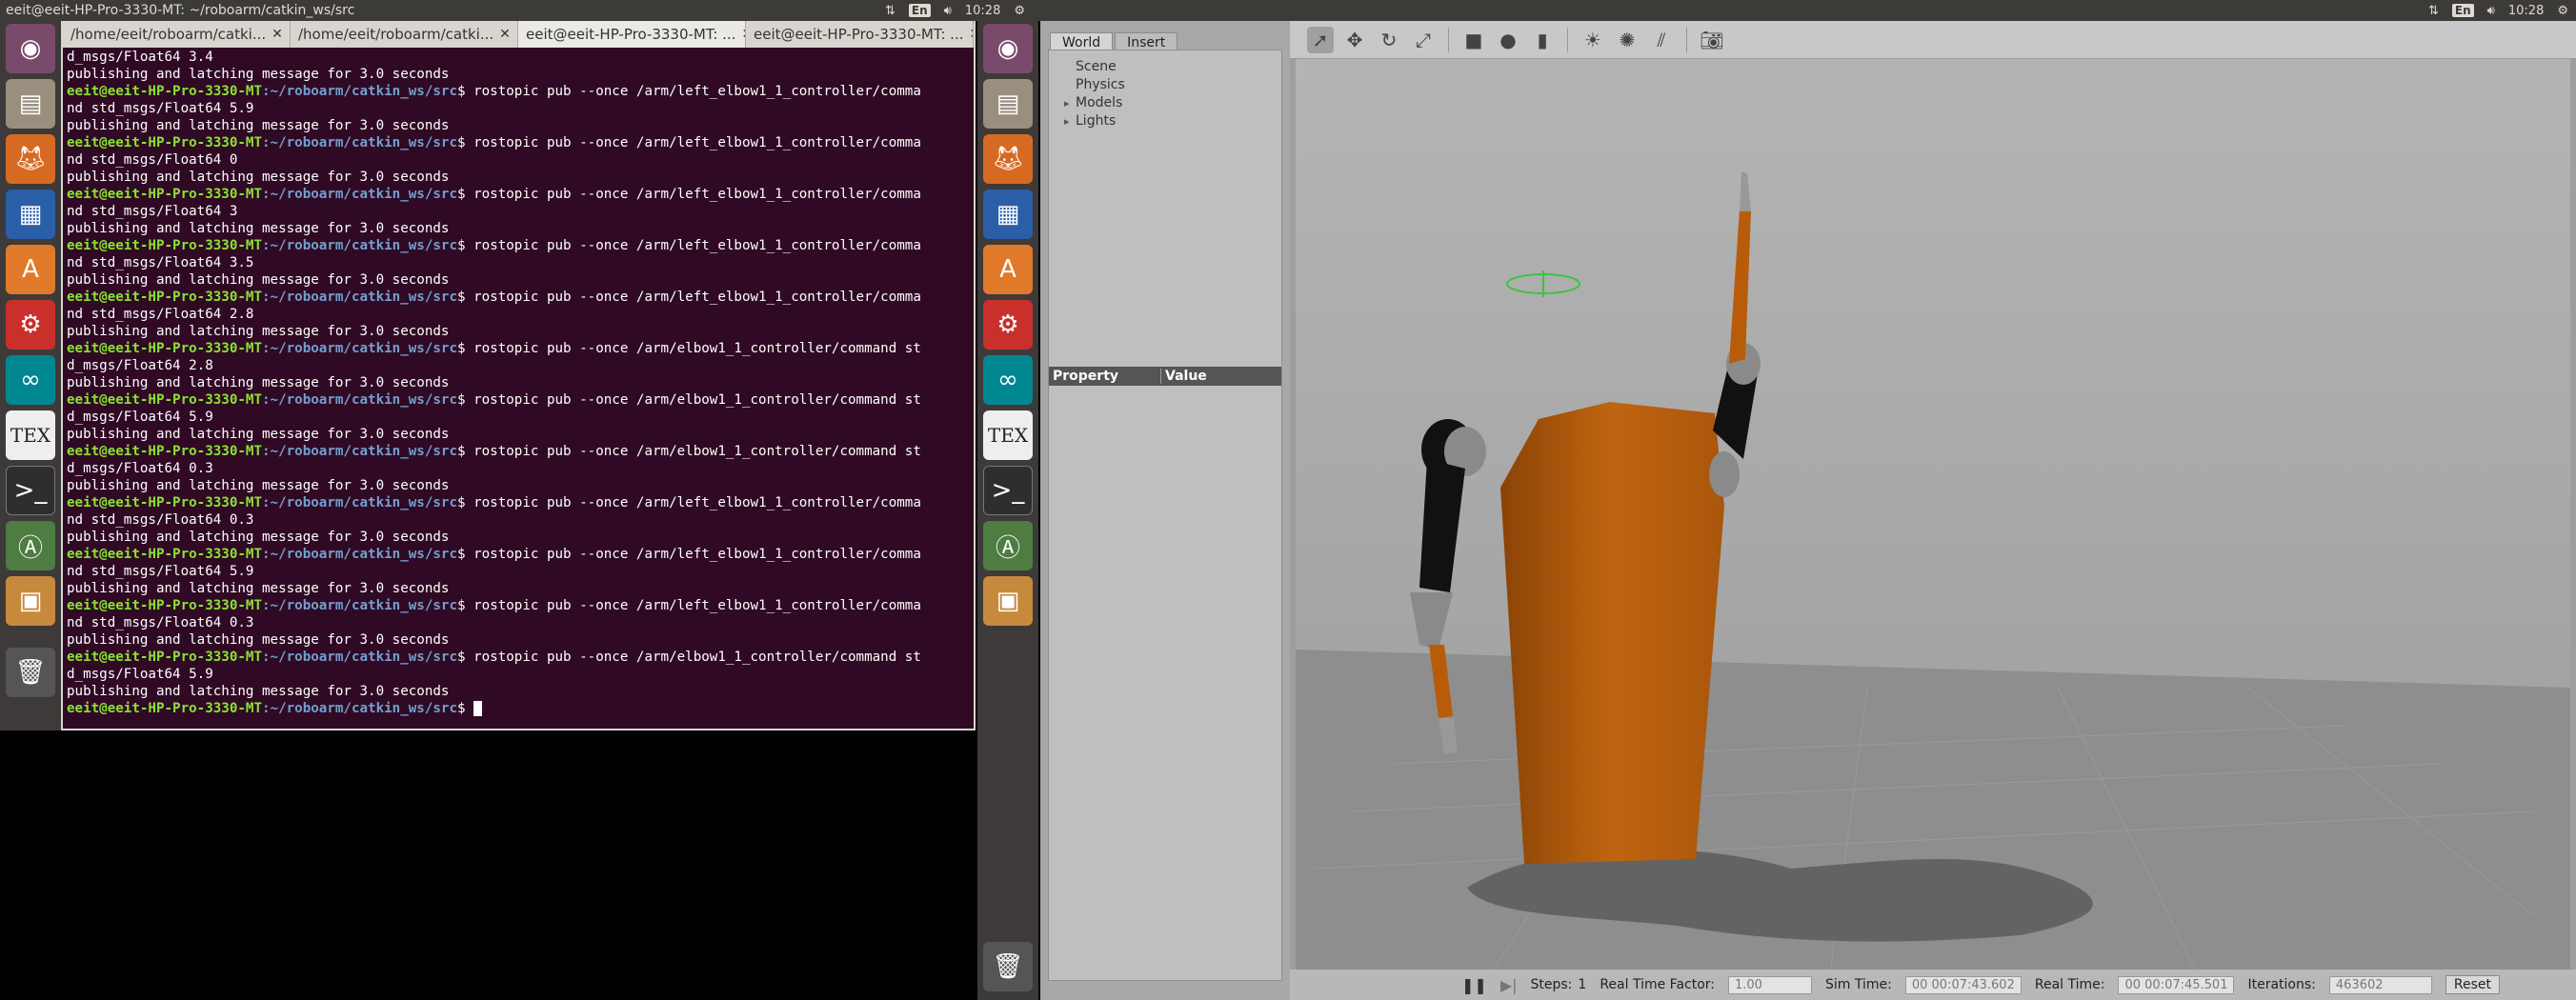 This screenshot has height=1000, width=2576. Describe the element at coordinates (1320, 39) in the screenshot. I see `select-mode-icon: ➚` at that location.